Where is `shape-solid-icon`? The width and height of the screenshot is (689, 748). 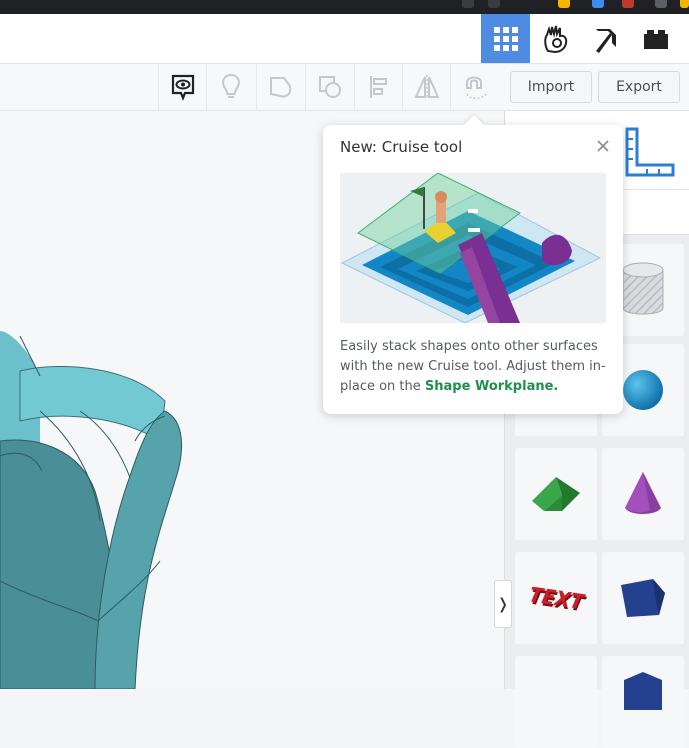 shape-solid-icon is located at coordinates (281, 87).